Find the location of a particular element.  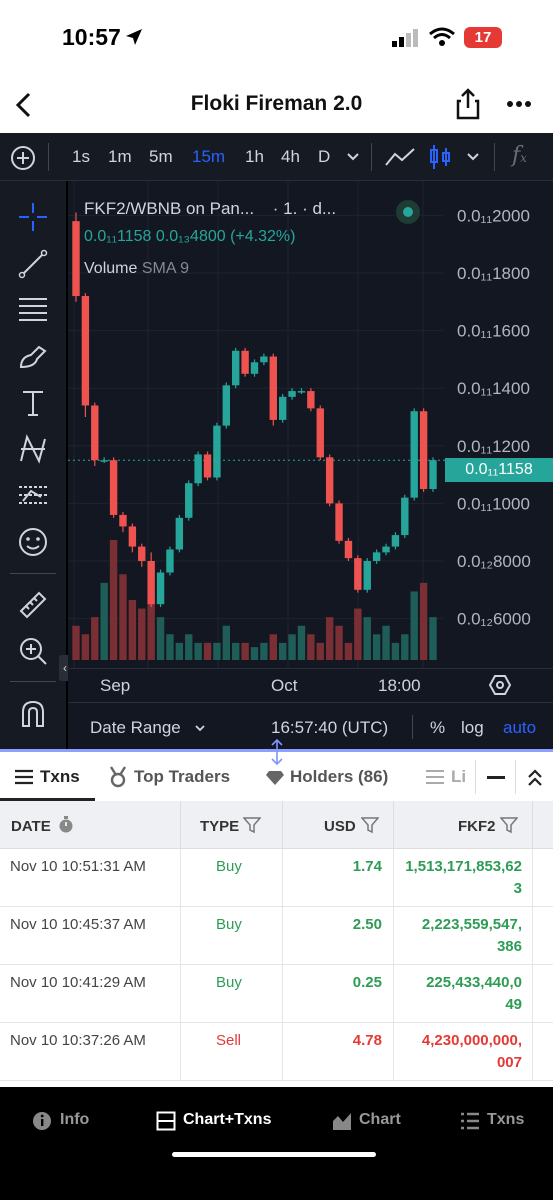

date-range-button: Date Range is located at coordinates (135, 728).